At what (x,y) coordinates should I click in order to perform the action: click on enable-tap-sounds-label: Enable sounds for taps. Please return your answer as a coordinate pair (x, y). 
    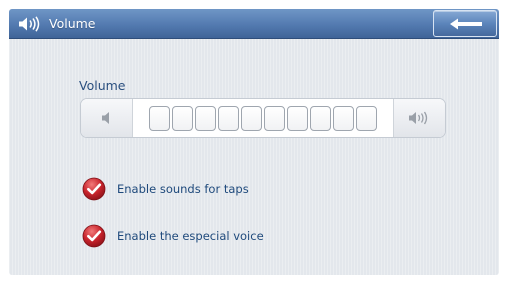
    Looking at the image, I should click on (183, 189).